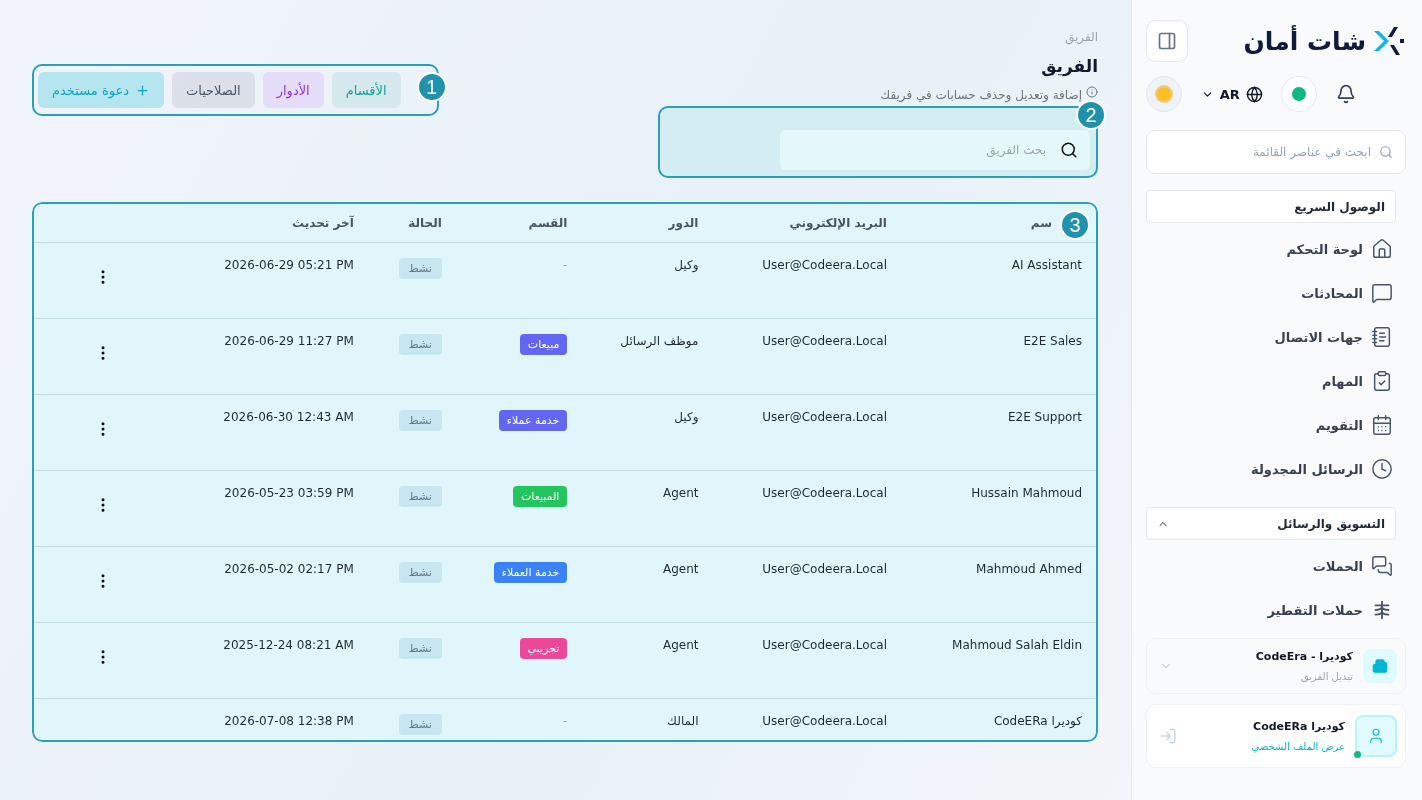  I want to click on language-selector: AR, so click(1231, 94).